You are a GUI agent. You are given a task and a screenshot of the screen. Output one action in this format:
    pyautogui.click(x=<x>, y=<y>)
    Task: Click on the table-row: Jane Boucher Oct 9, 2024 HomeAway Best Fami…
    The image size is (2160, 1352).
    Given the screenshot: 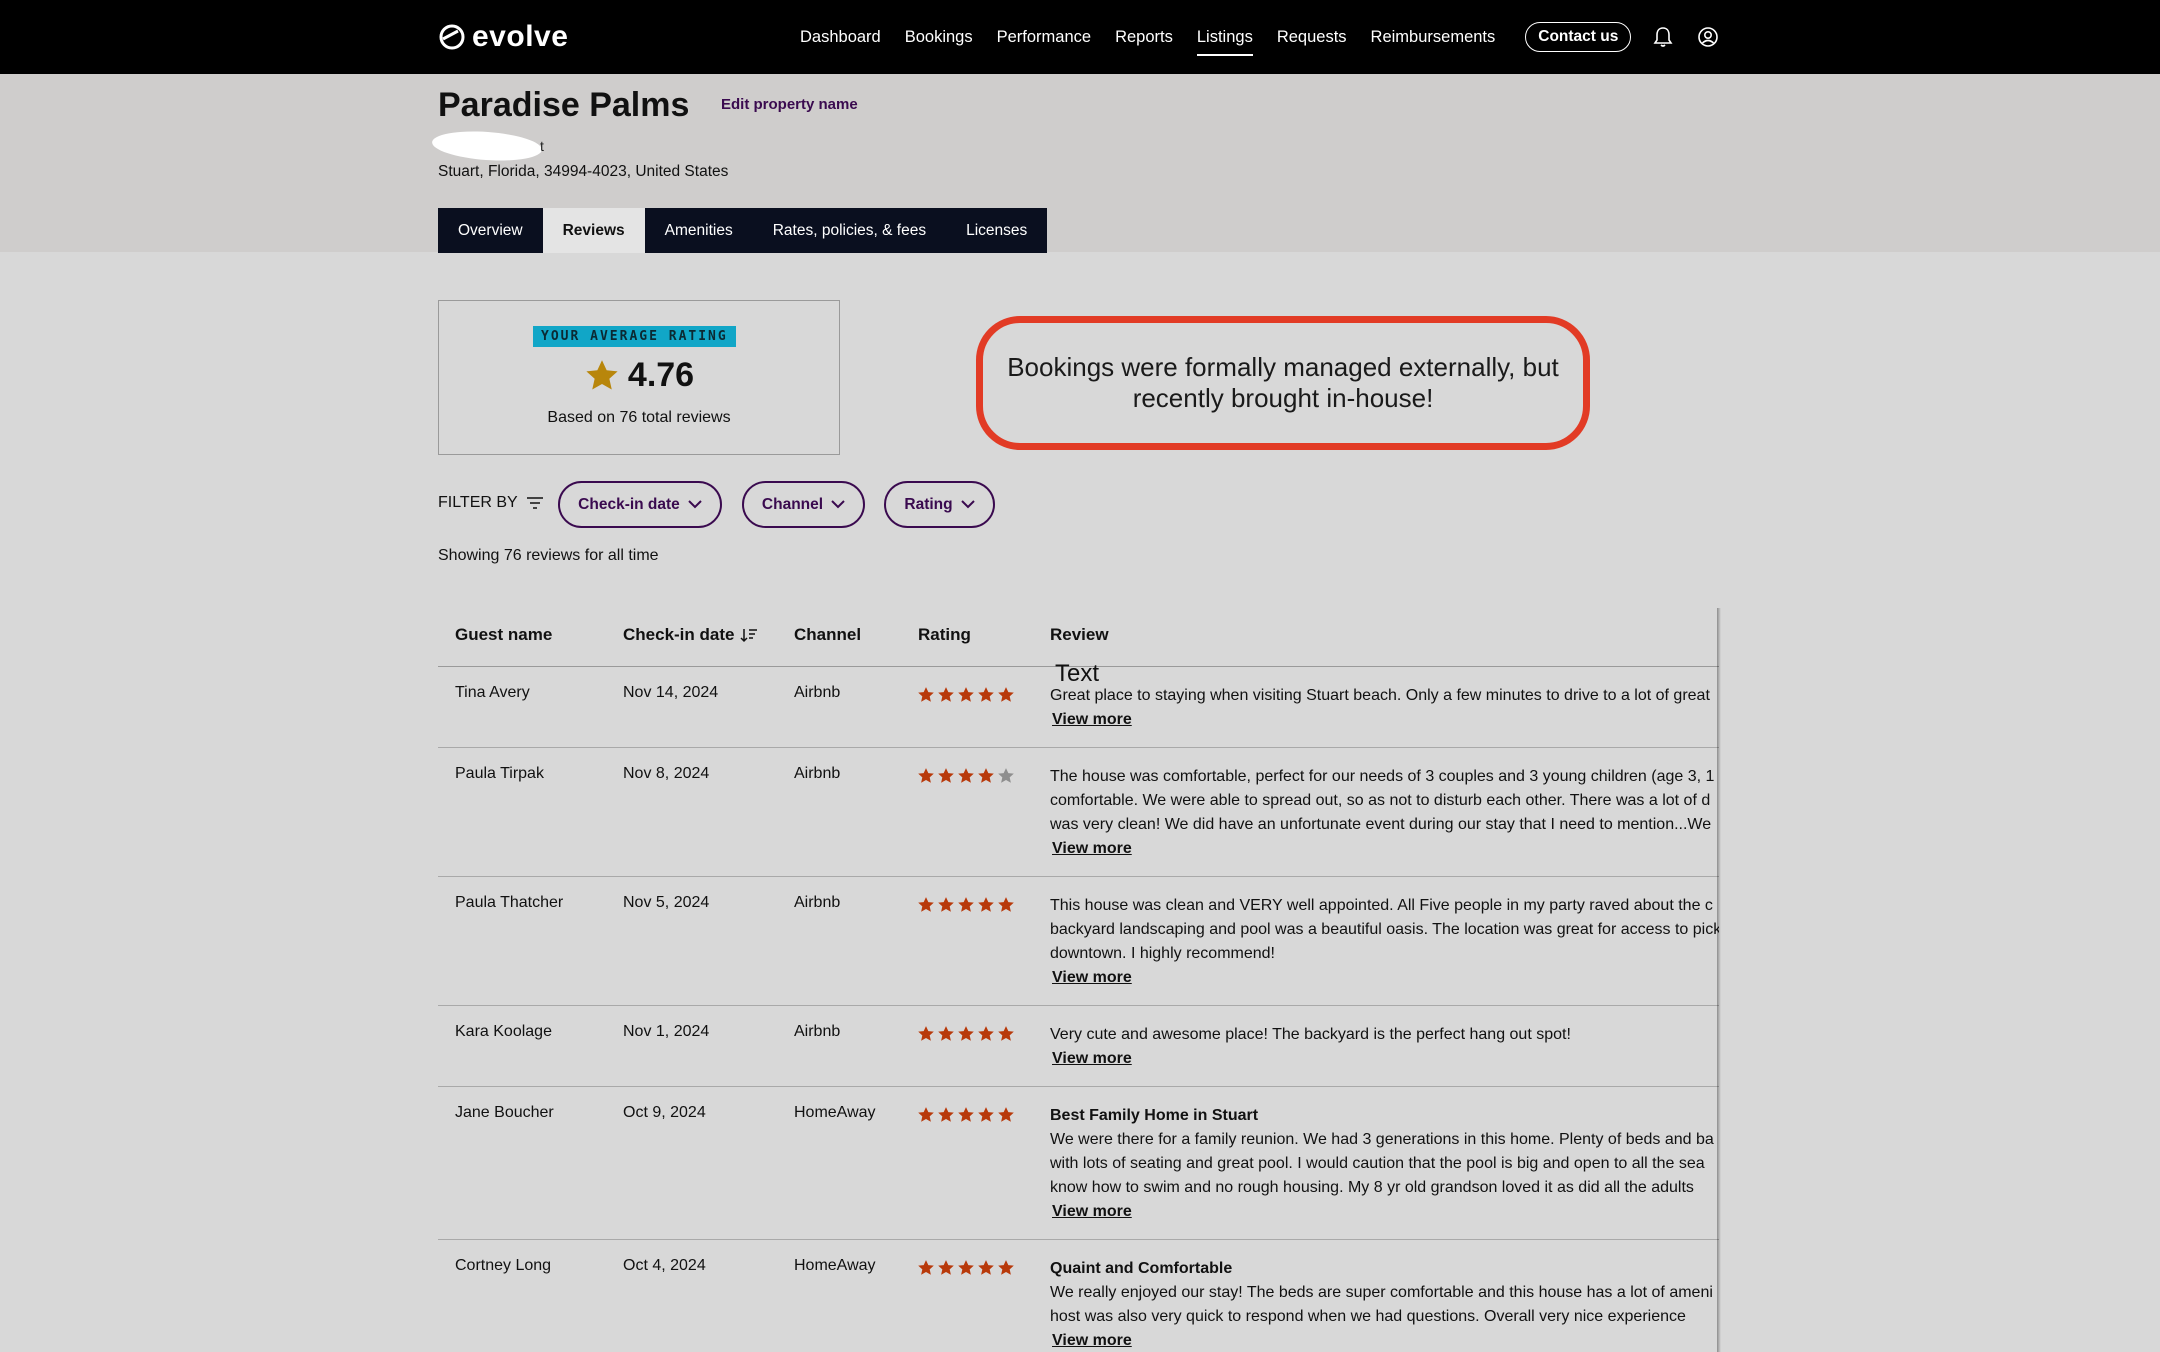 What is the action you would take?
    pyautogui.click(x=1078, y=1163)
    